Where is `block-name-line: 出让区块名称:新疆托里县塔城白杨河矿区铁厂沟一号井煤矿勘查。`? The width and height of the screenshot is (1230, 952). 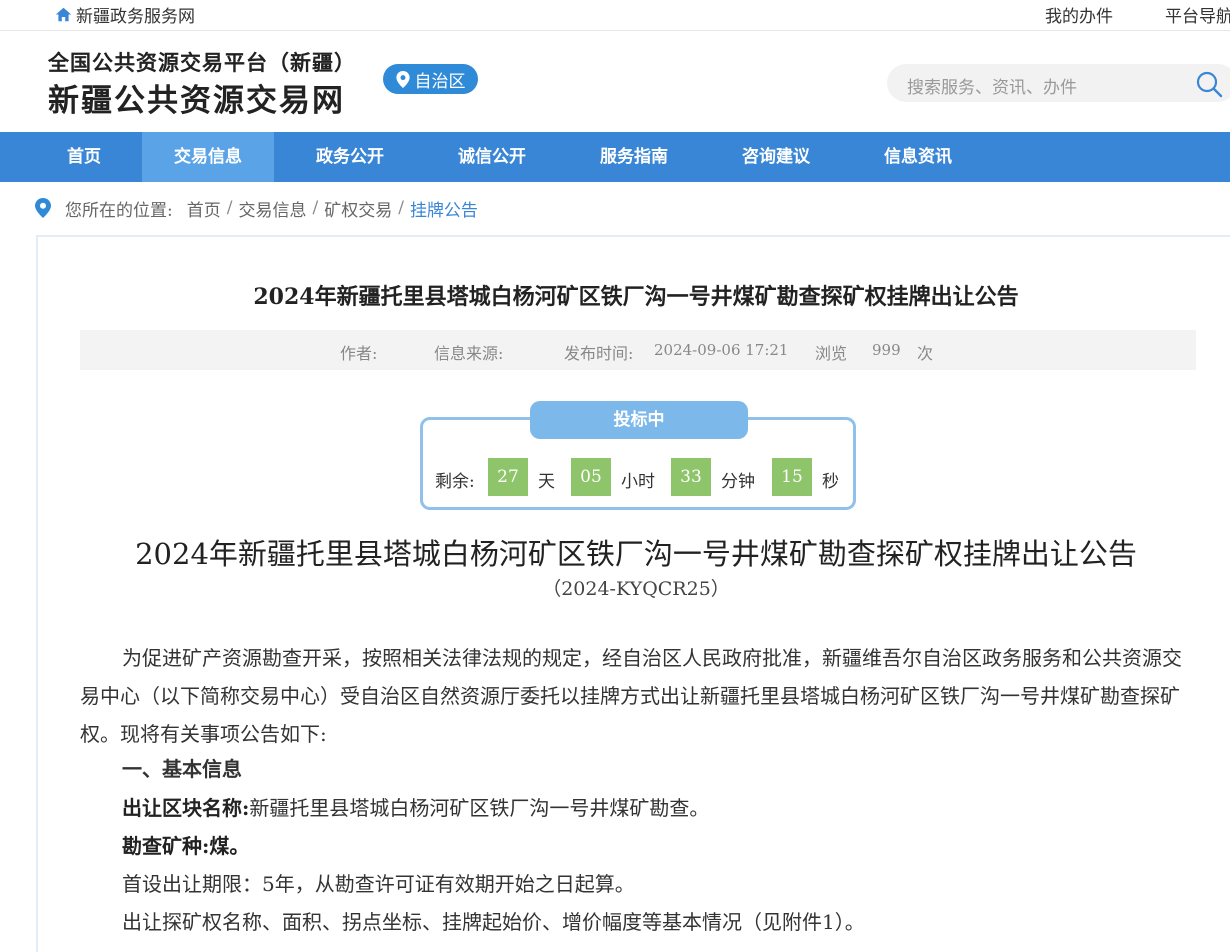 block-name-line: 出让区块名称:新疆托里县塔城白杨河矿区铁厂沟一号井煤矿勘查。 is located at coordinates (415, 806).